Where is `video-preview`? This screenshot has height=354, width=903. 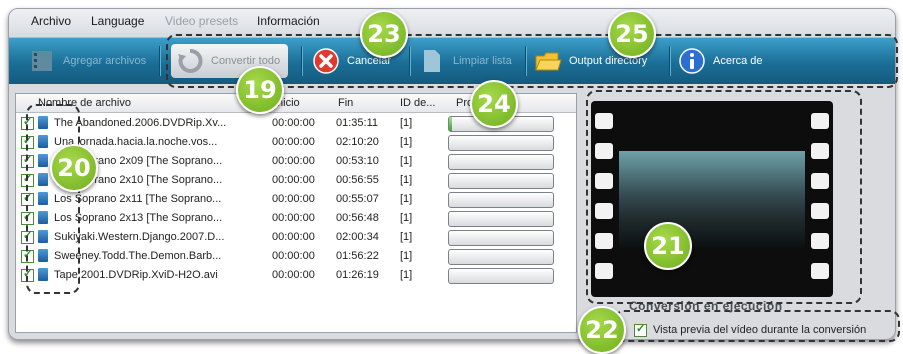
video-preview is located at coordinates (712, 199).